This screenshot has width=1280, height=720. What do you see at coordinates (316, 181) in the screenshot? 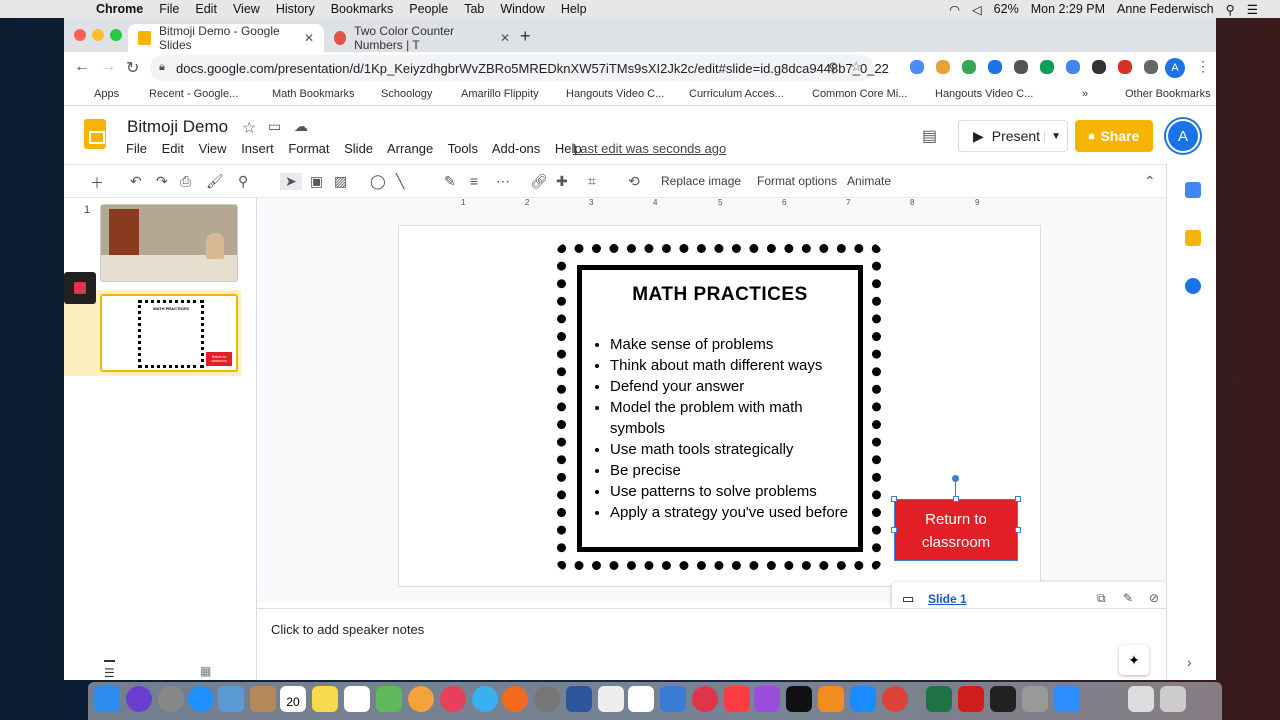
I see `text-box-icon: ▣` at bounding box center [316, 181].